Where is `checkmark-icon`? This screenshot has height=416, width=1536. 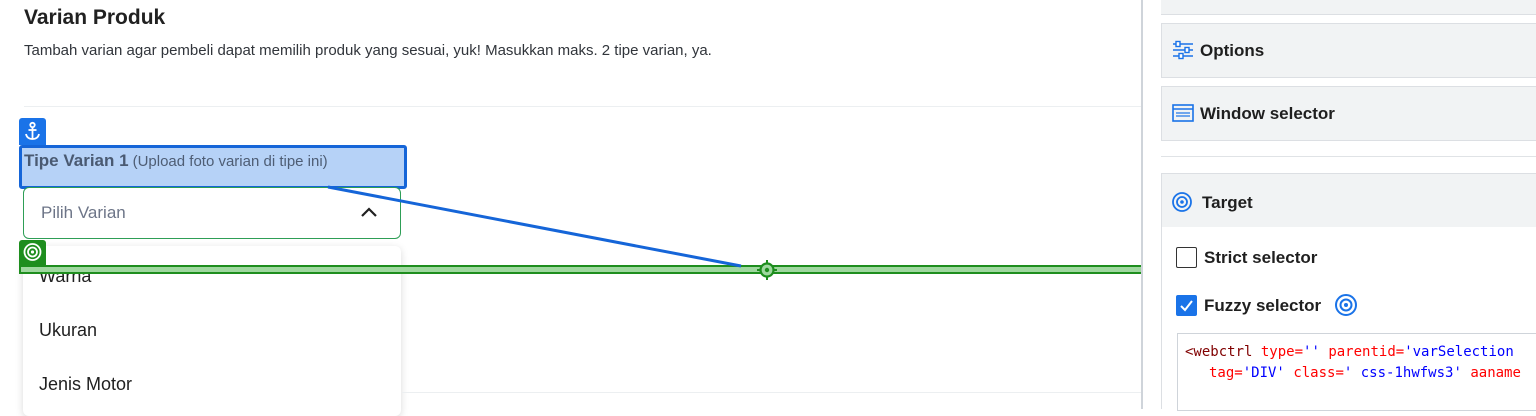
checkmark-icon is located at coordinates (1186, 306).